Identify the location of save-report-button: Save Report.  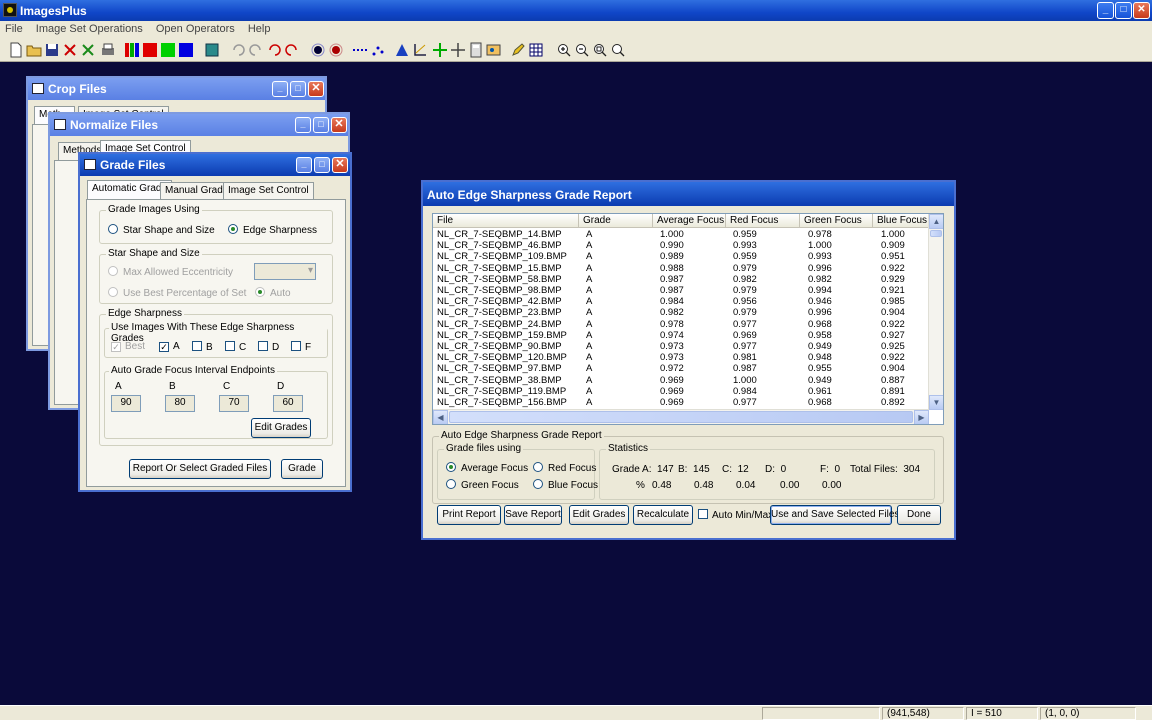
(533, 515).